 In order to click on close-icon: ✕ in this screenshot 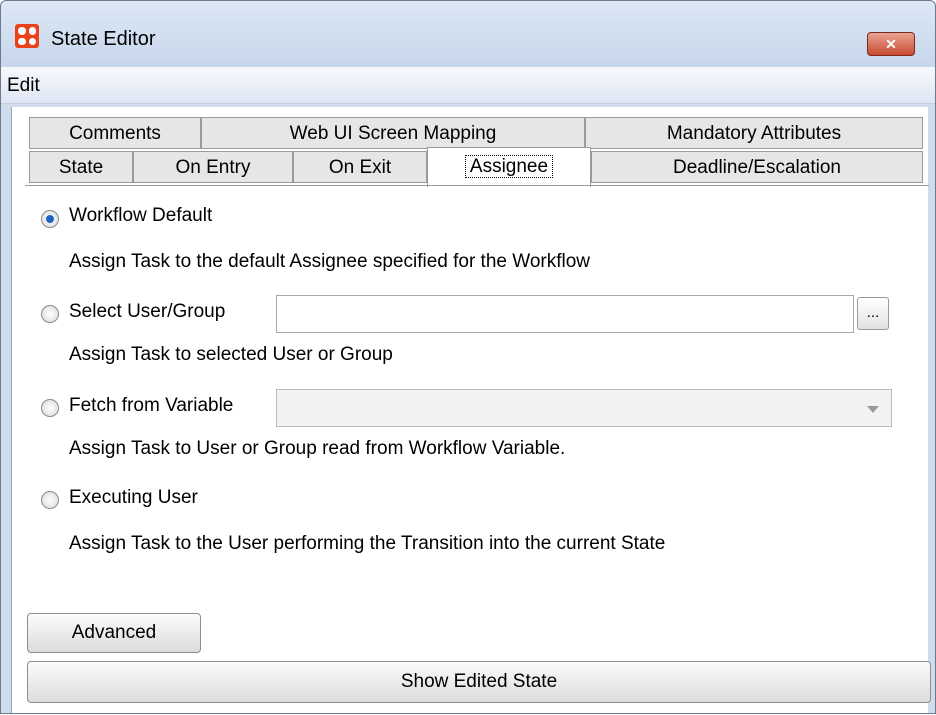, I will do `click(891, 44)`.